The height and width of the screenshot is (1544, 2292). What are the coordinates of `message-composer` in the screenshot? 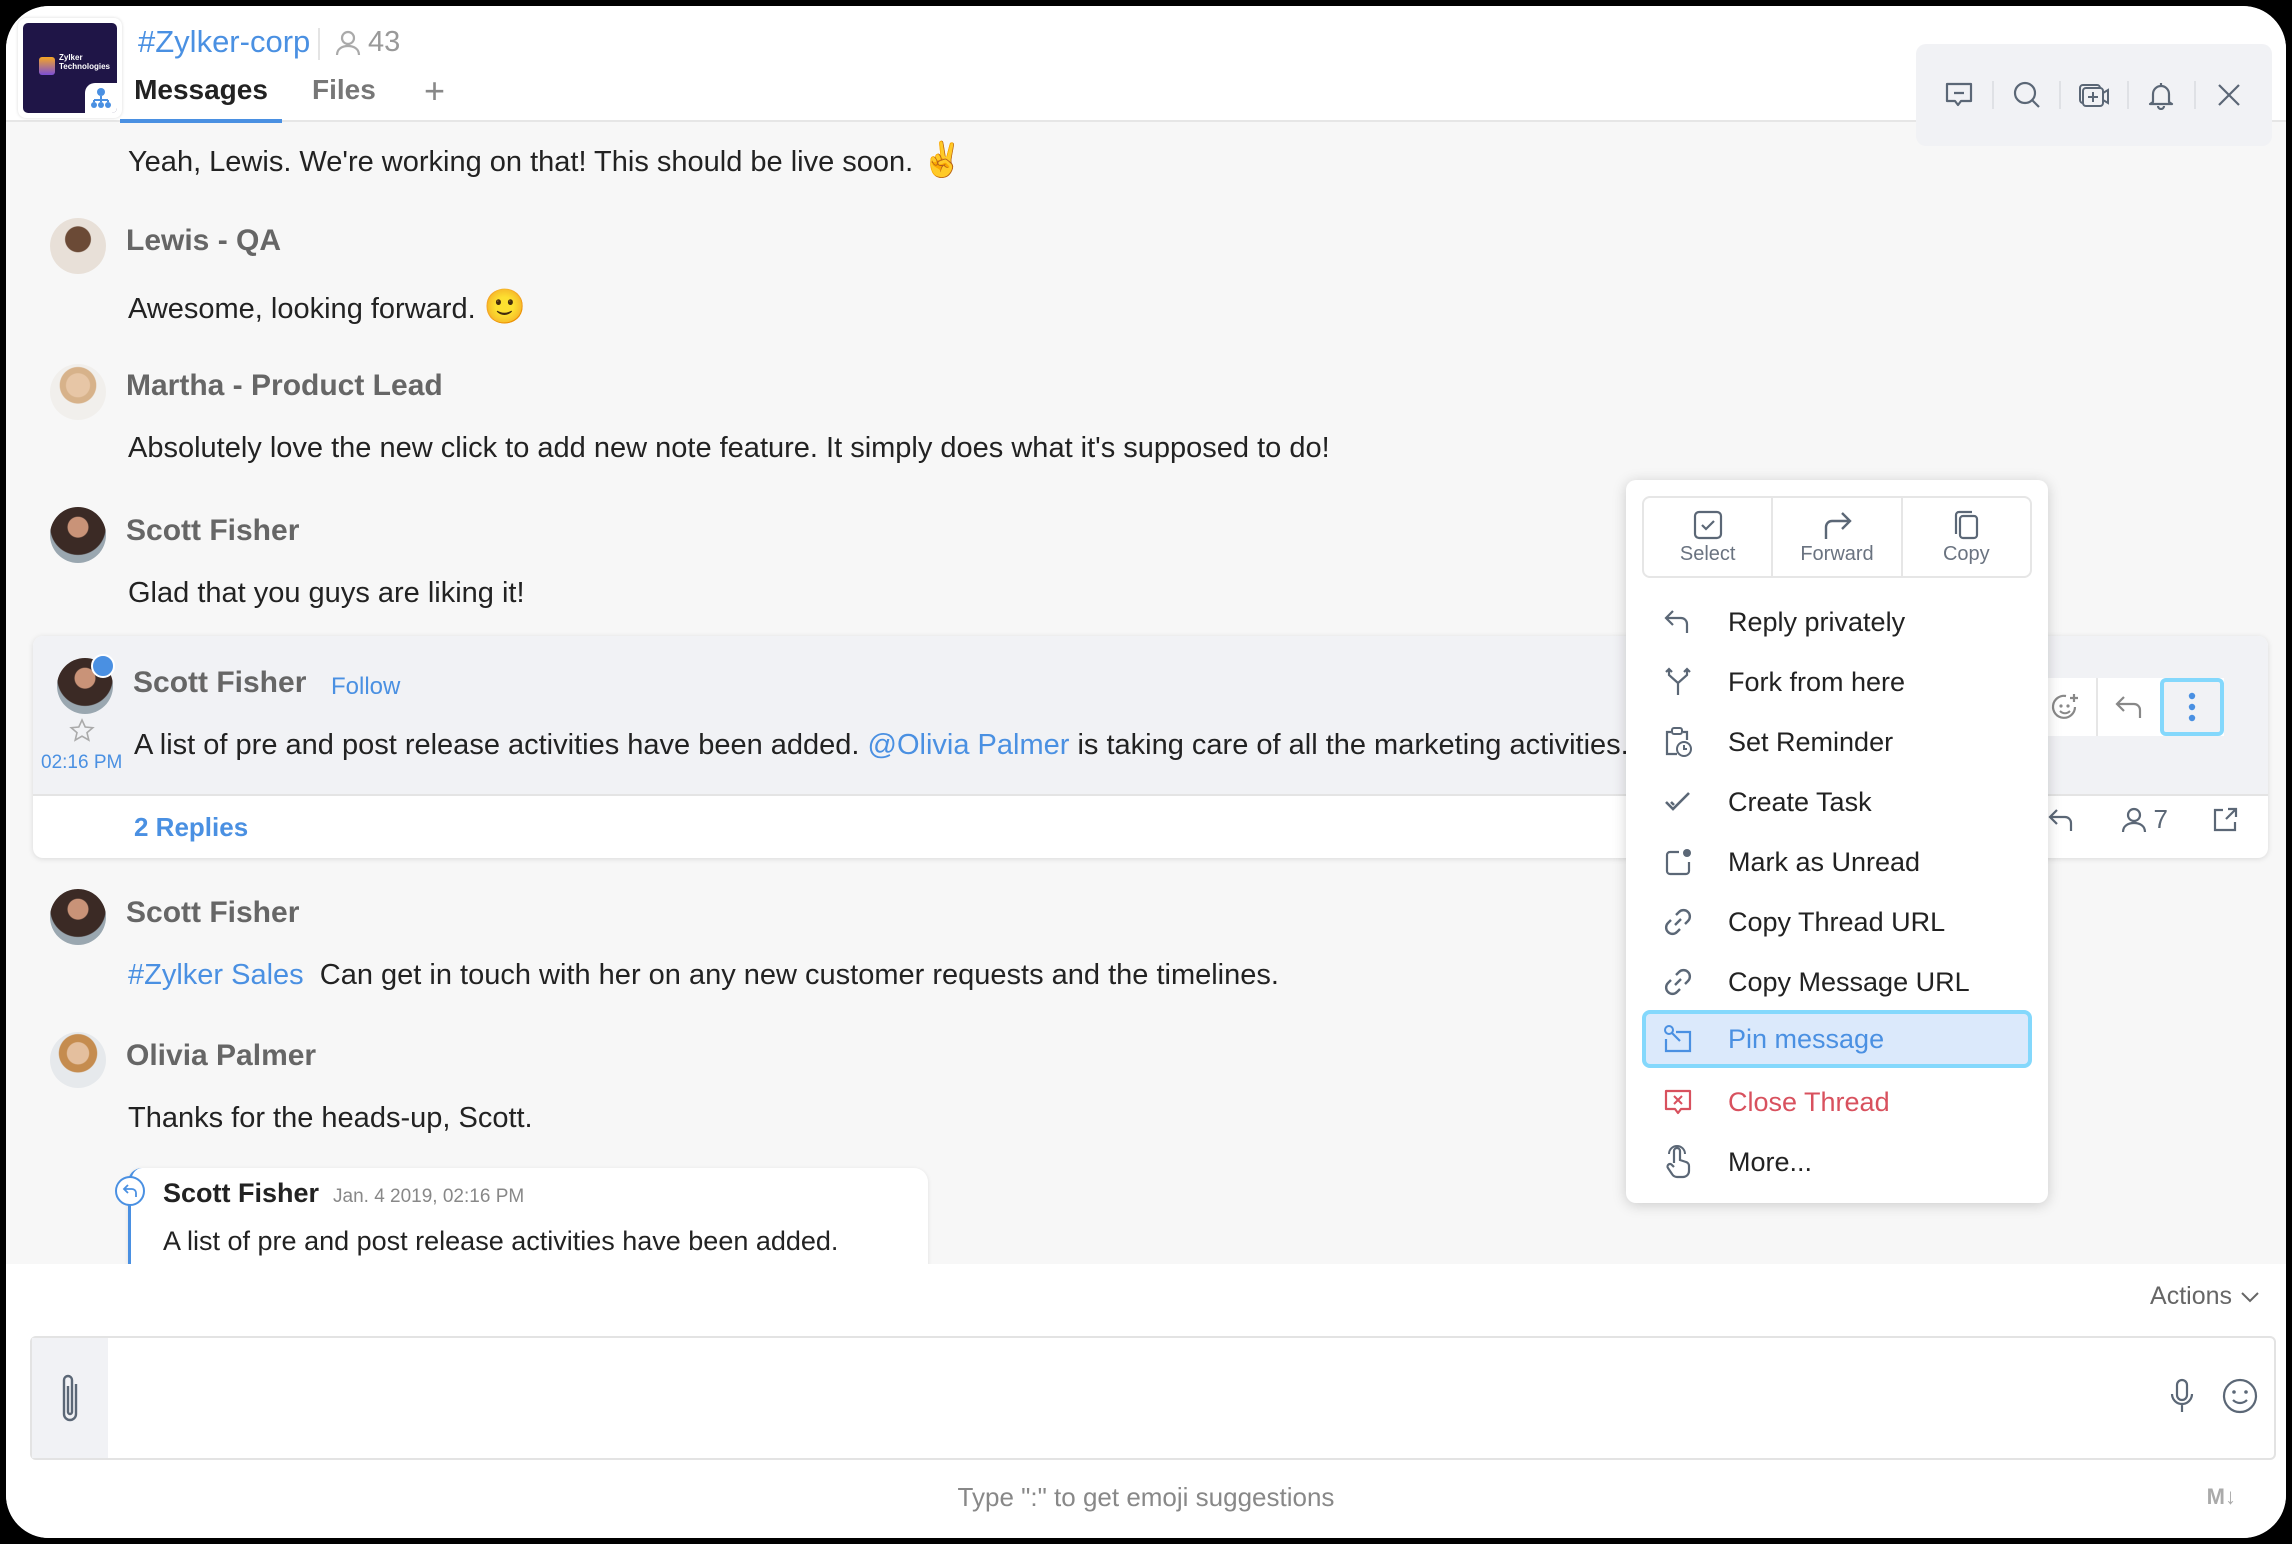 It's located at (1153, 1398).